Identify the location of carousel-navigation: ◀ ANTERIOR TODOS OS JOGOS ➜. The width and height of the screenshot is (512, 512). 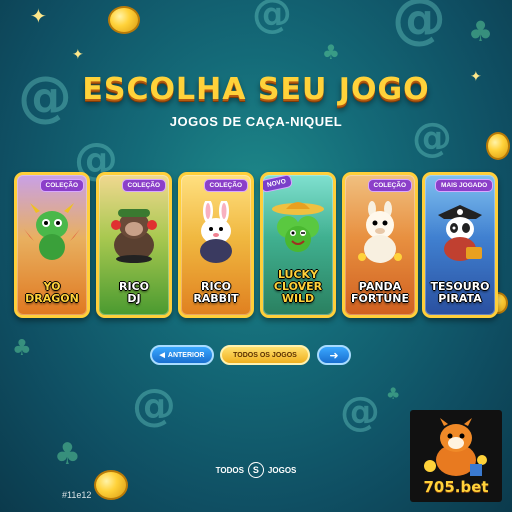
(256, 356).